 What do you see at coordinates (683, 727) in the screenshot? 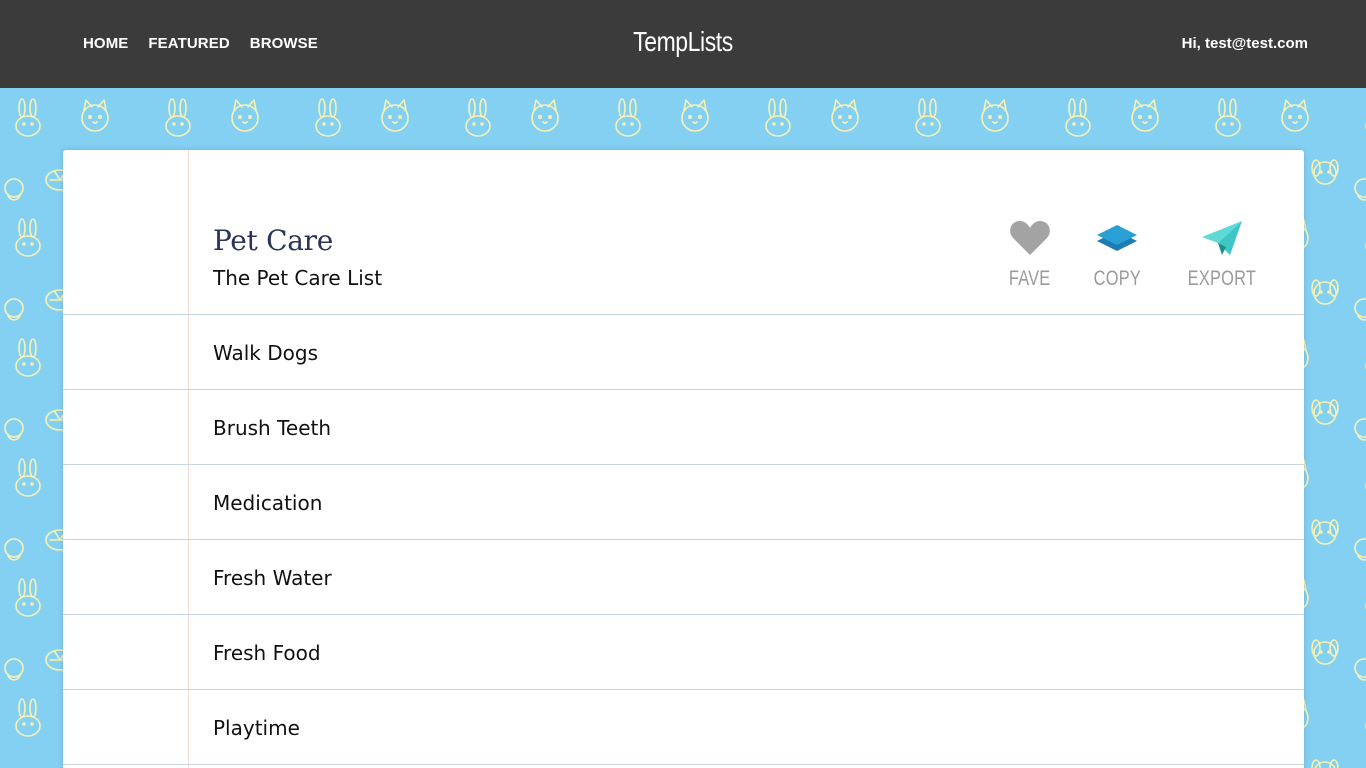
I see `list-item: Playtime` at bounding box center [683, 727].